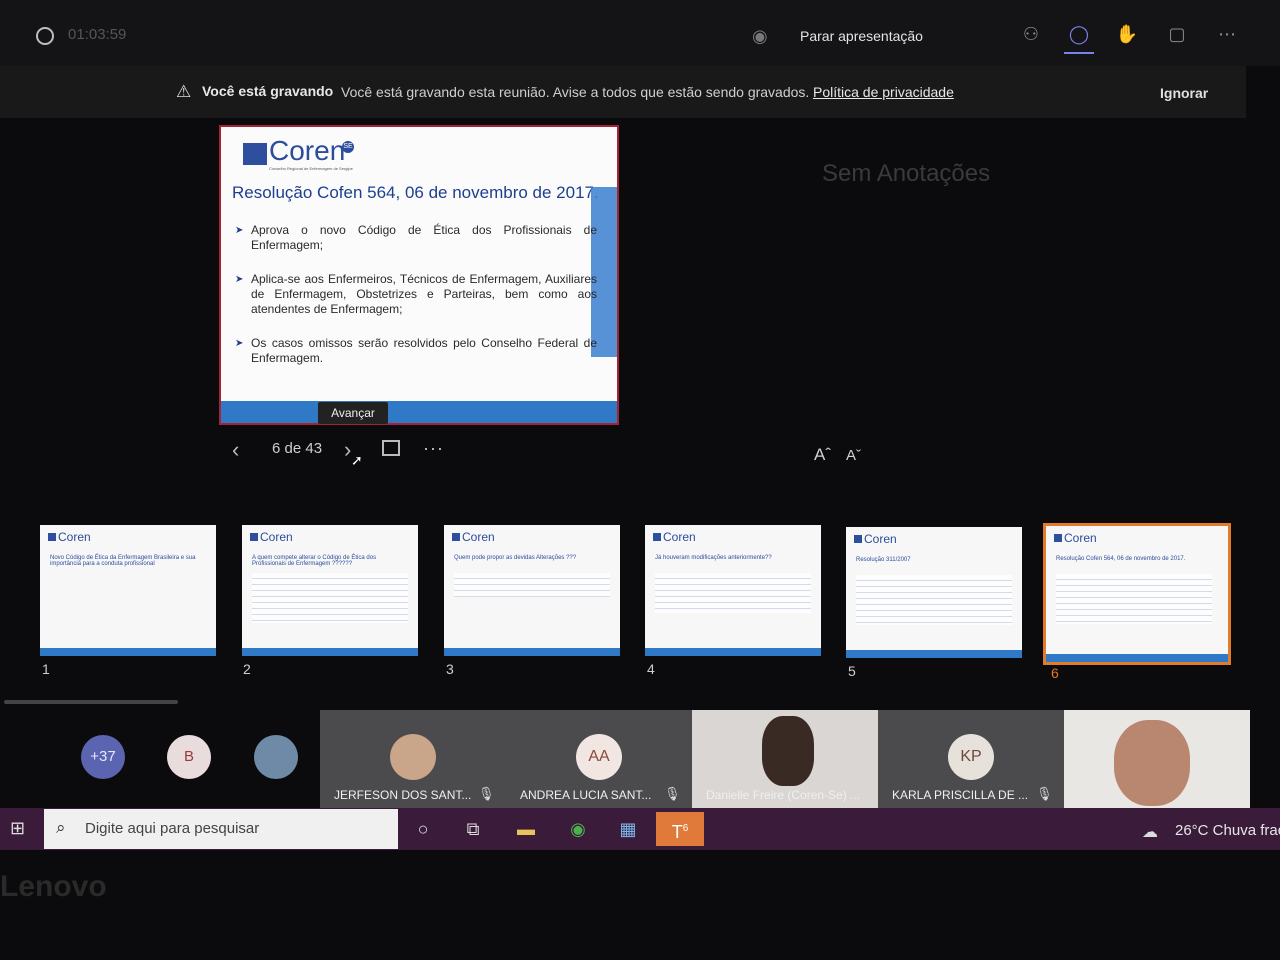  What do you see at coordinates (276, 757) in the screenshot?
I see `participant-photo-avatar` at bounding box center [276, 757].